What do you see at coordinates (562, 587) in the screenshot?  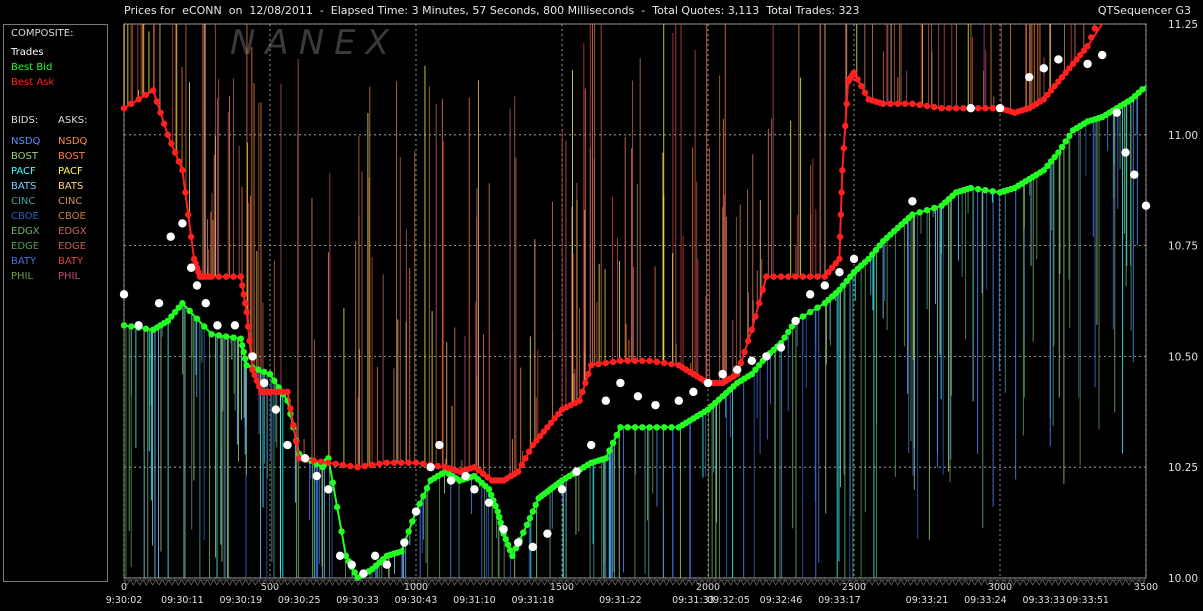 I see `x-tick-label: 1500` at bounding box center [562, 587].